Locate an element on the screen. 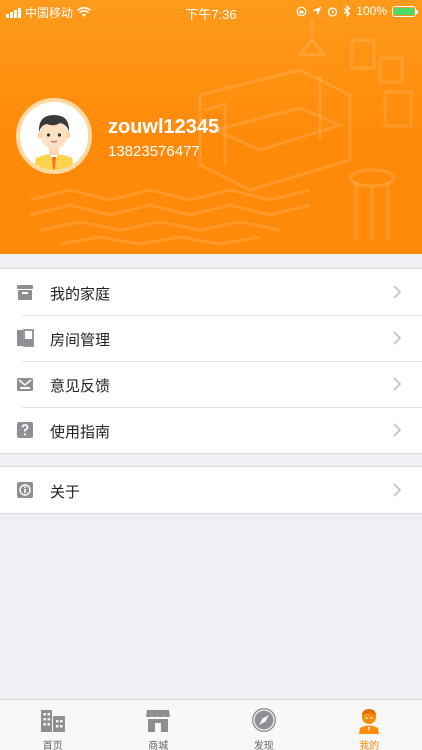 This screenshot has height=750, width=422. battery-icon is located at coordinates (405, 11).